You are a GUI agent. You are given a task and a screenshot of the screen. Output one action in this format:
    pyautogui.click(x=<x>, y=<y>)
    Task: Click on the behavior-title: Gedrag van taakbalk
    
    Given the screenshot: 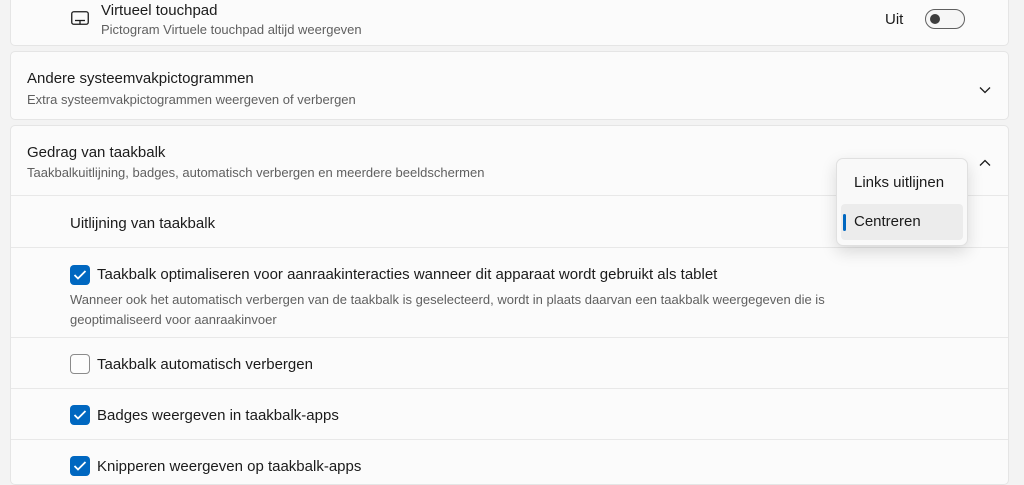 What is the action you would take?
    pyautogui.click(x=96, y=152)
    